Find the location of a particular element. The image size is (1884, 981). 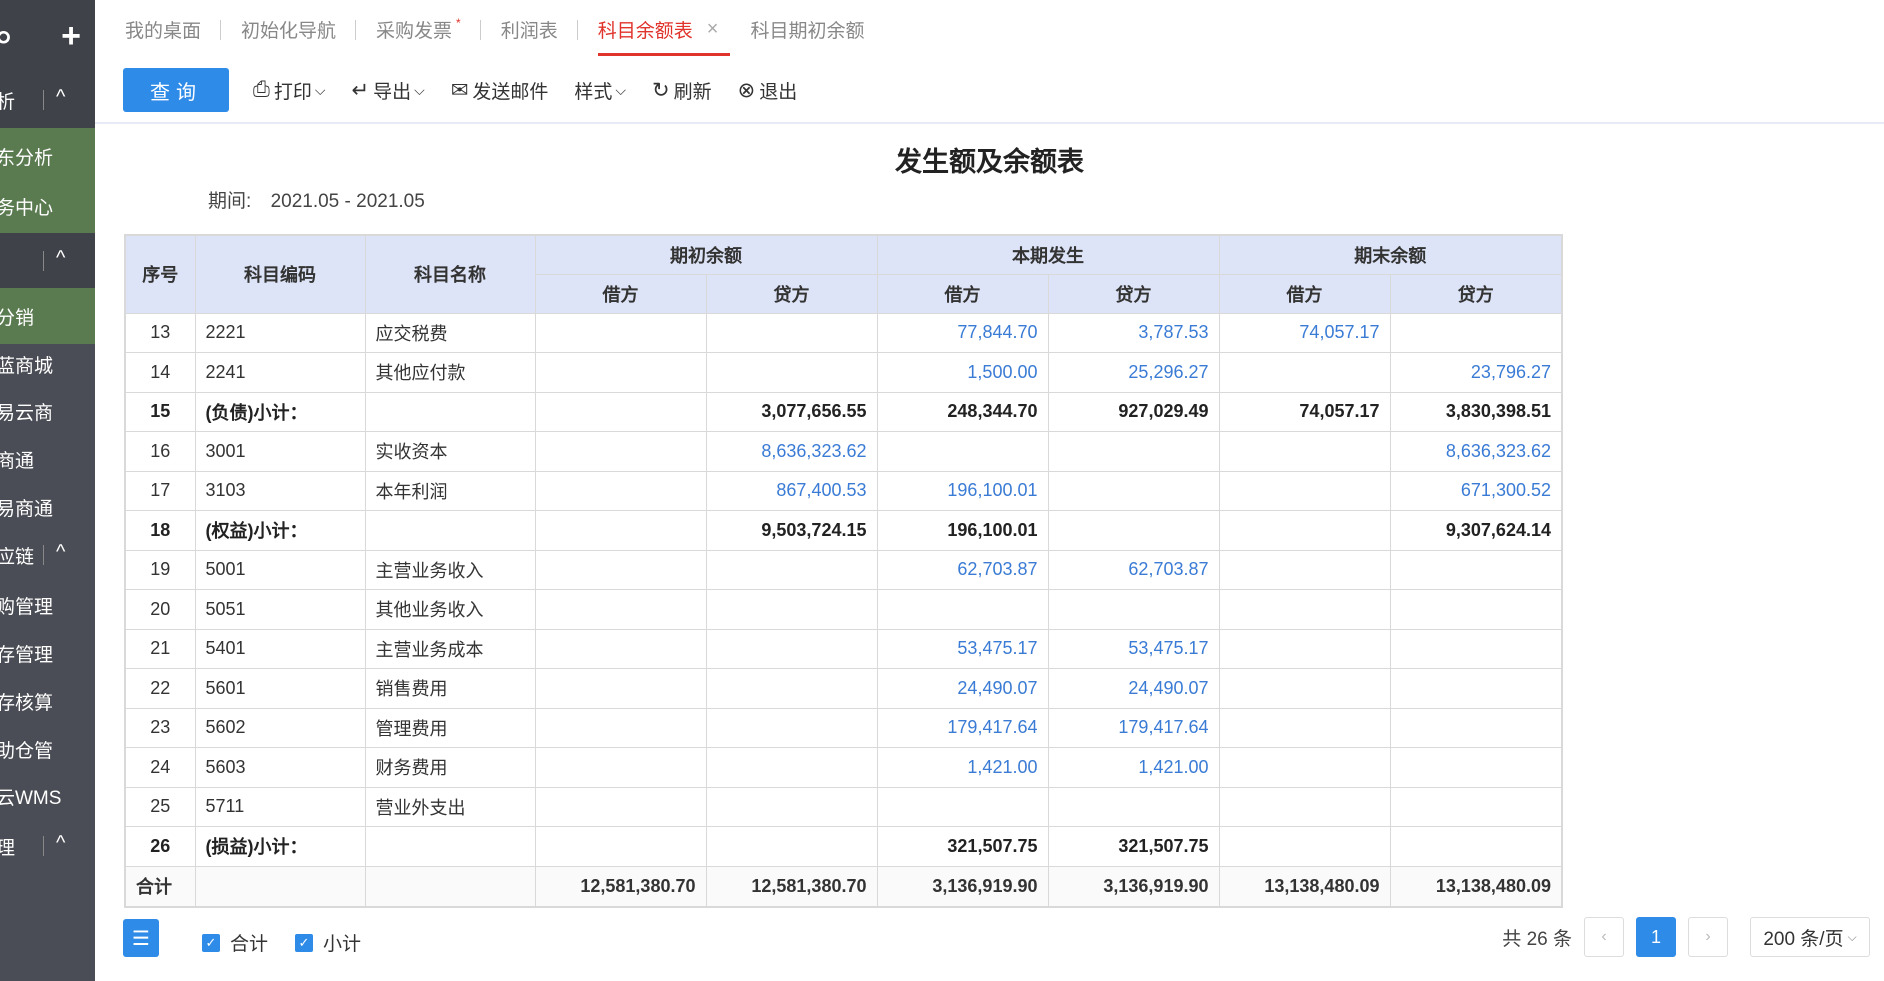

current-debit-cell: 1,421.00 is located at coordinates (962, 767).